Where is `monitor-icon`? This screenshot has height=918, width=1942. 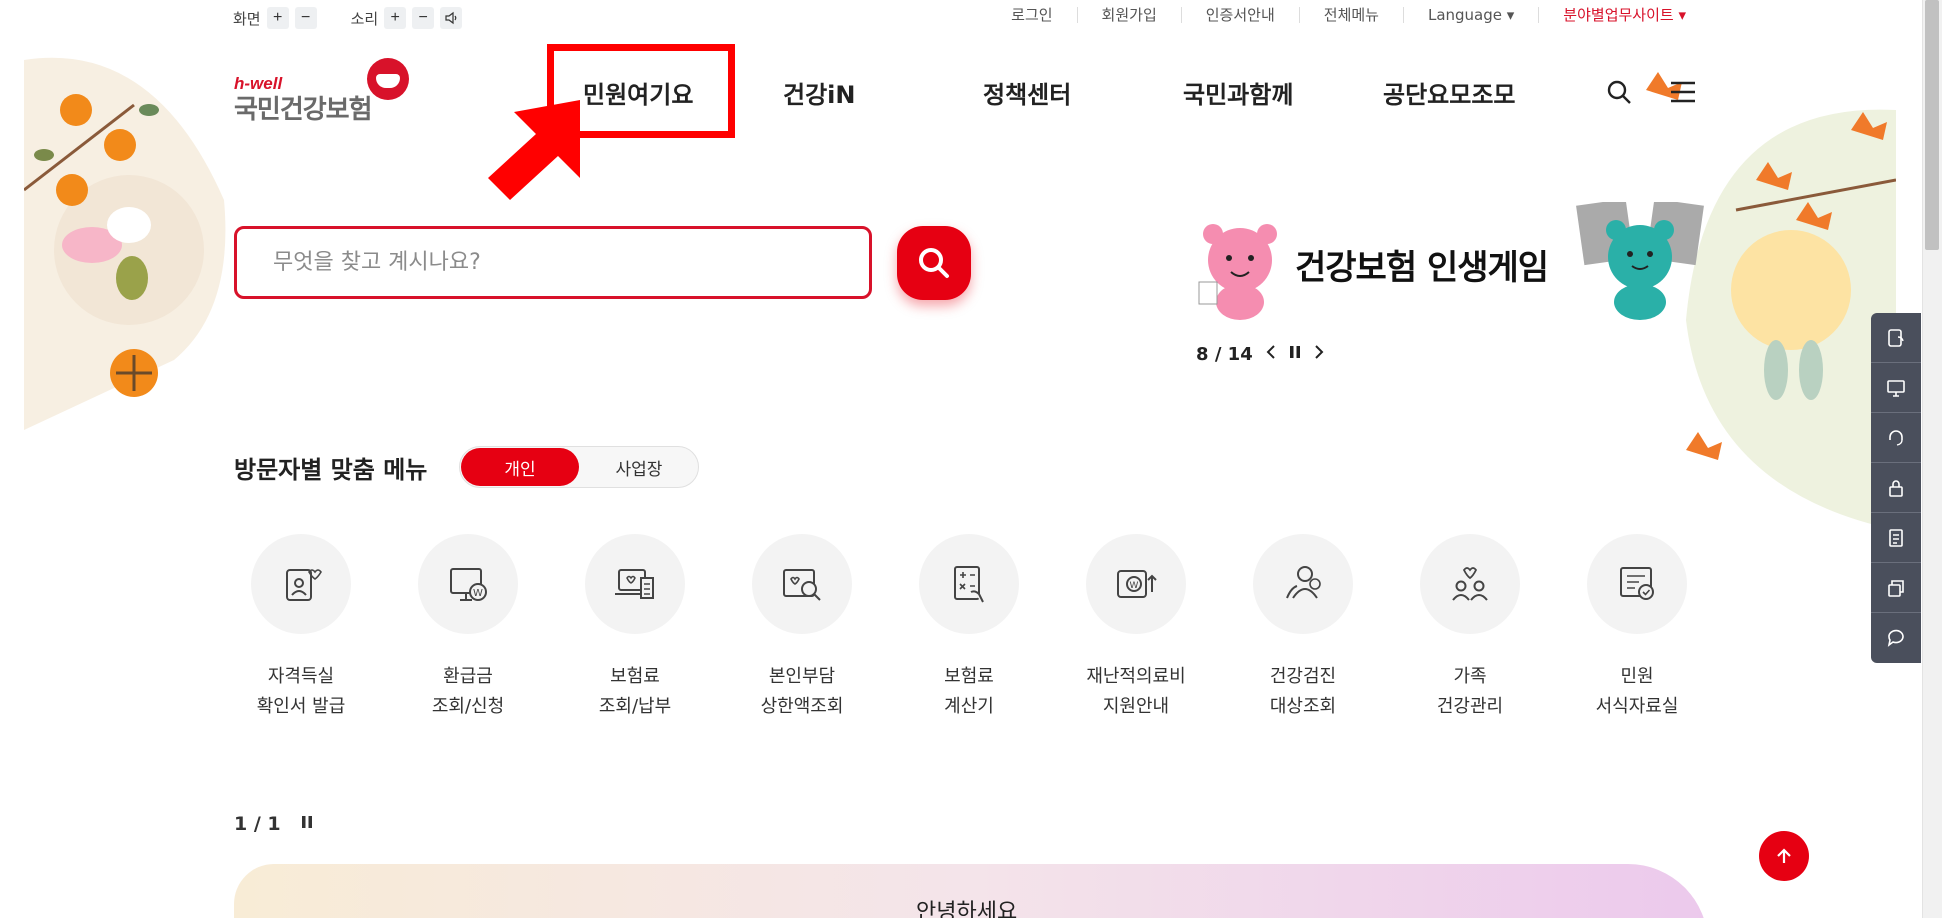 monitor-icon is located at coordinates (1896, 388).